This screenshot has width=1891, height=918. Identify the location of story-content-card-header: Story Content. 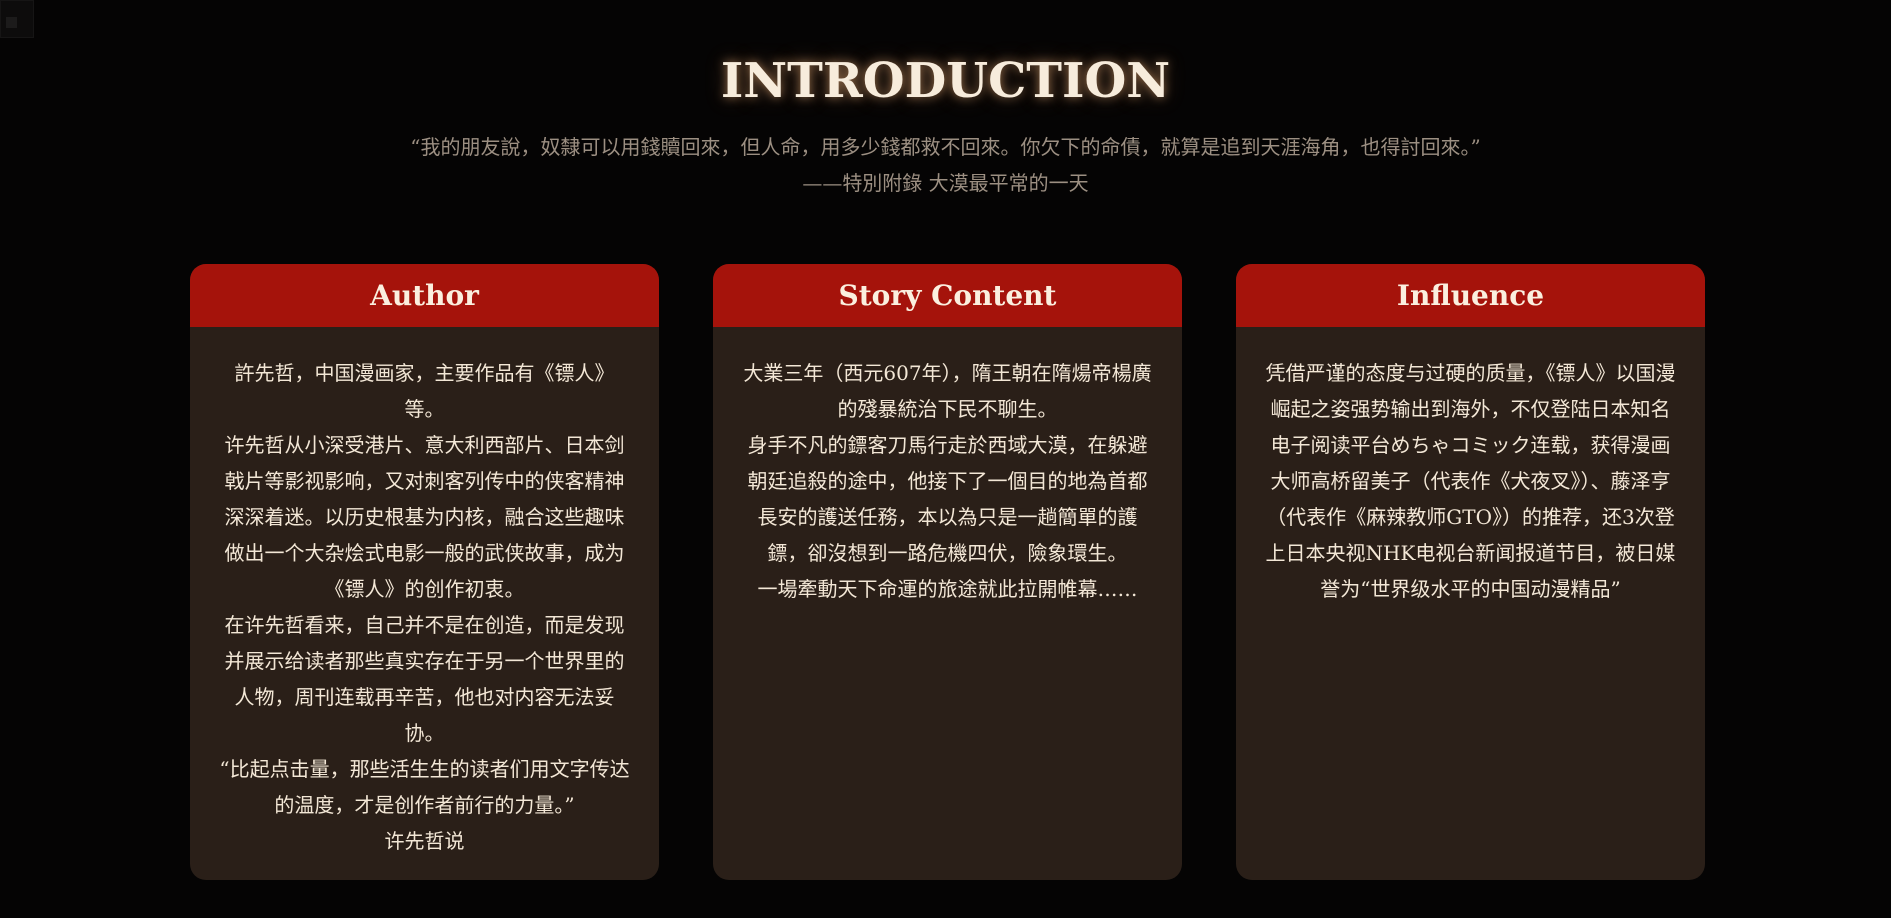
(947, 295).